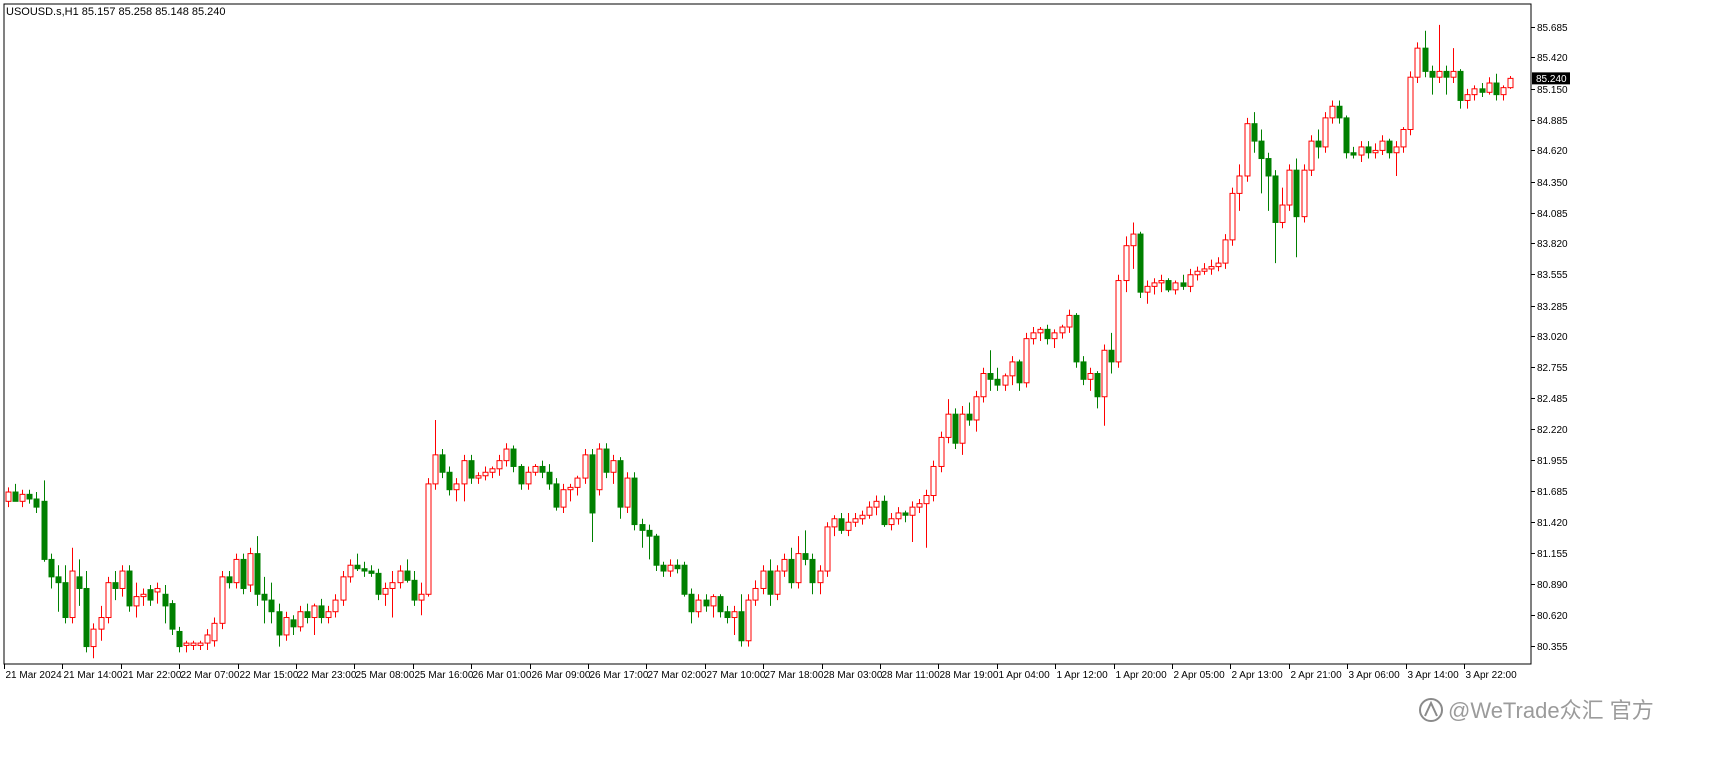 This screenshot has width=1725, height=761. What do you see at coordinates (1552, 523) in the screenshot?
I see `y-tick-label: 81.420` at bounding box center [1552, 523].